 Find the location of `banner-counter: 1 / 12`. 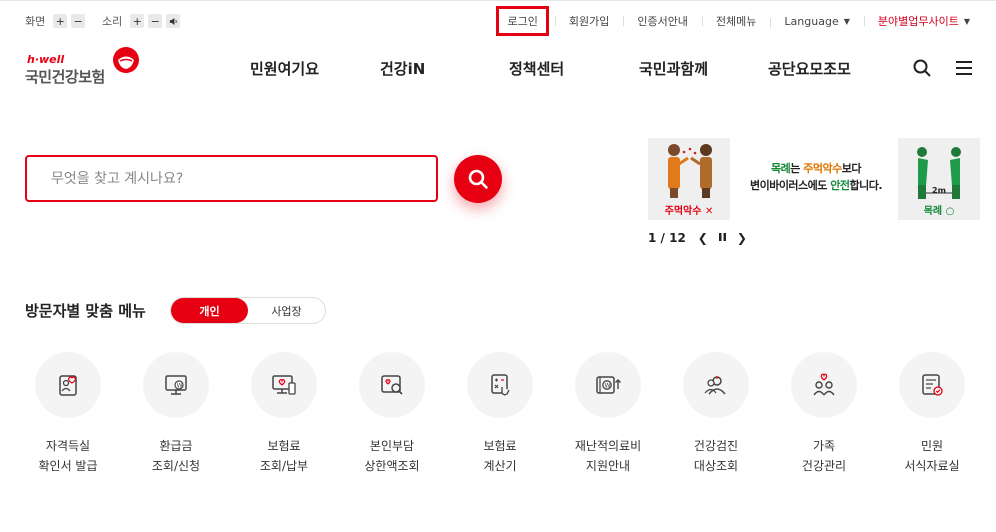

banner-counter: 1 / 12 is located at coordinates (667, 238).